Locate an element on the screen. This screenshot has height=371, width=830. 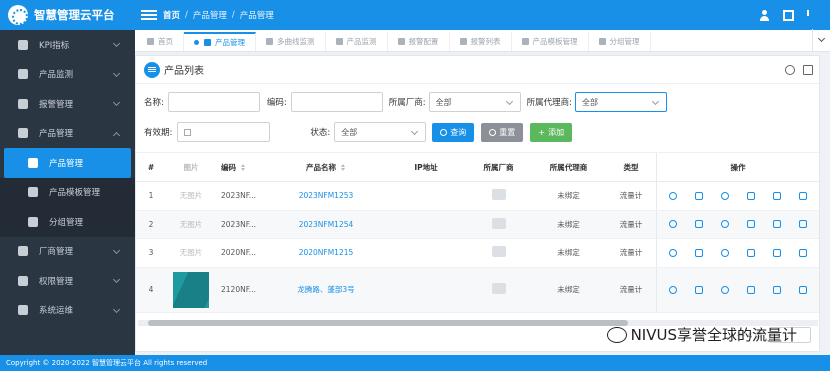
sidebar-item-vendor: 厂商管理 is located at coordinates (67, 252).